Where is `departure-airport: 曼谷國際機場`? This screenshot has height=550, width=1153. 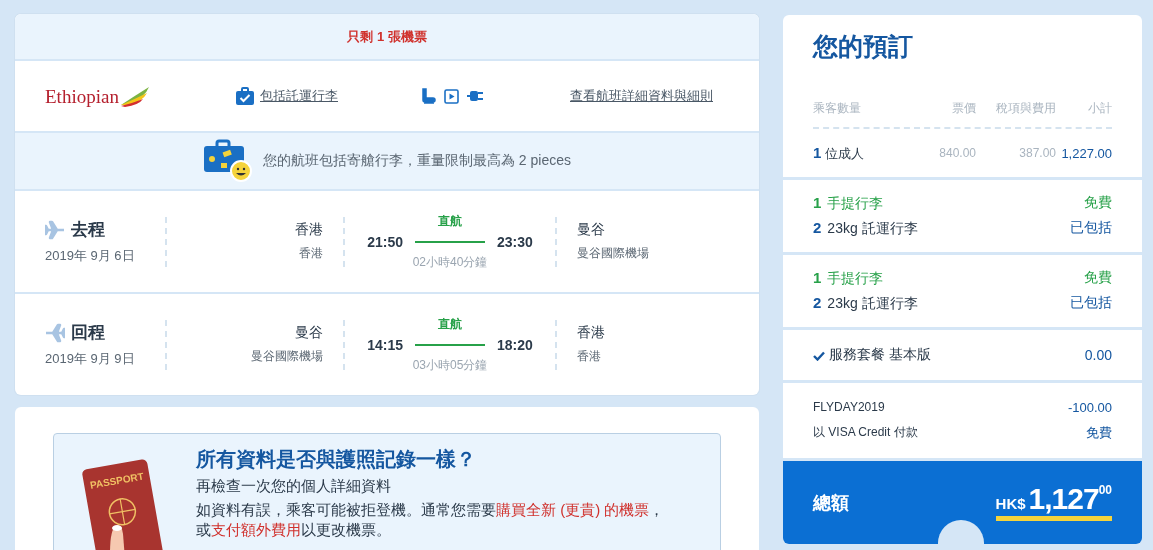
departure-airport: 曼谷國際機場 is located at coordinates (286, 356).